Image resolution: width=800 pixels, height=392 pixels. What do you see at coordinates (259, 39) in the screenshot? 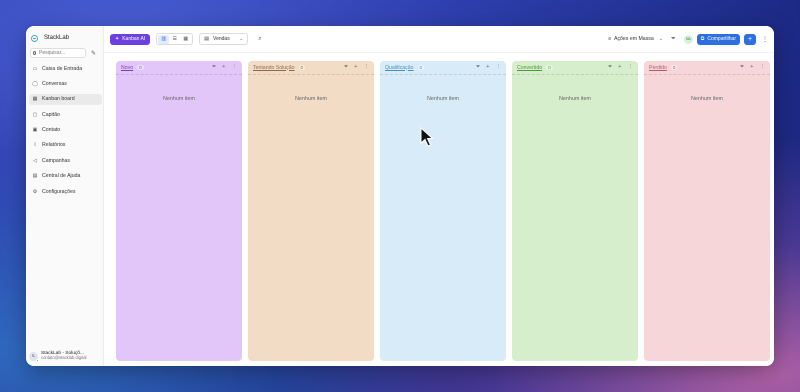
I see `search-icon: ⌕` at bounding box center [259, 39].